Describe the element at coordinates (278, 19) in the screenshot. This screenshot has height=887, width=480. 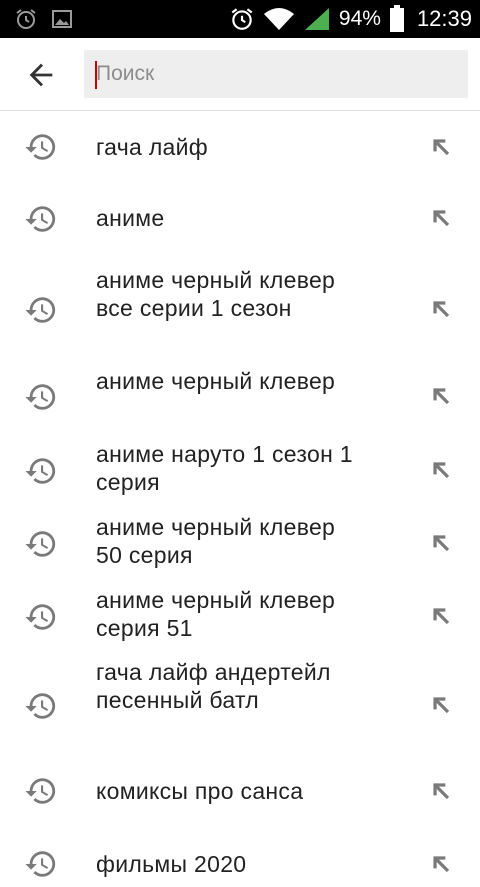
I see `wifi-icon` at that location.